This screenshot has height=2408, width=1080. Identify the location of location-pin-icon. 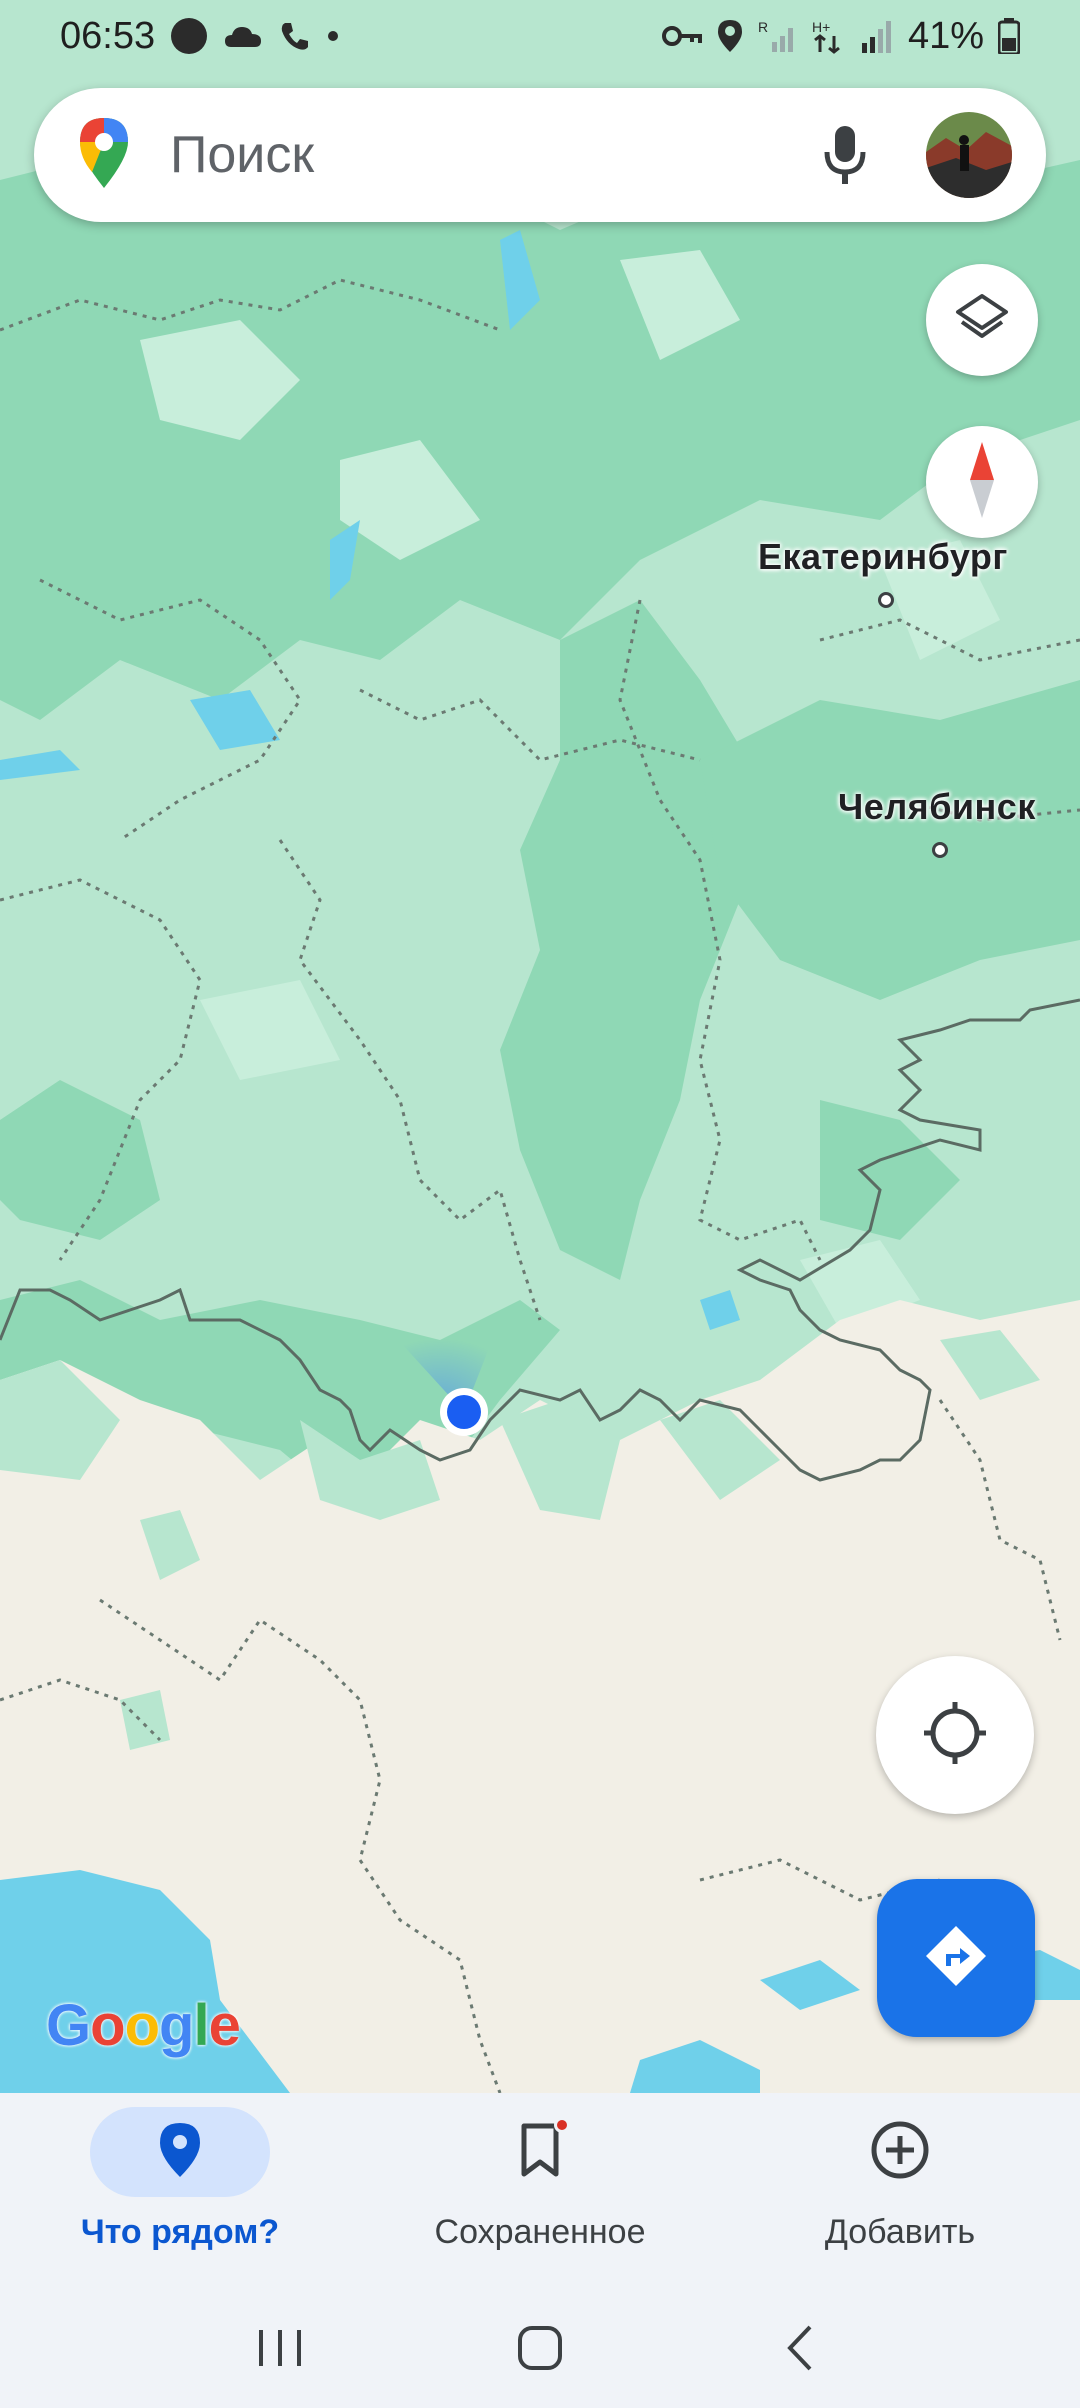
(180, 2152).